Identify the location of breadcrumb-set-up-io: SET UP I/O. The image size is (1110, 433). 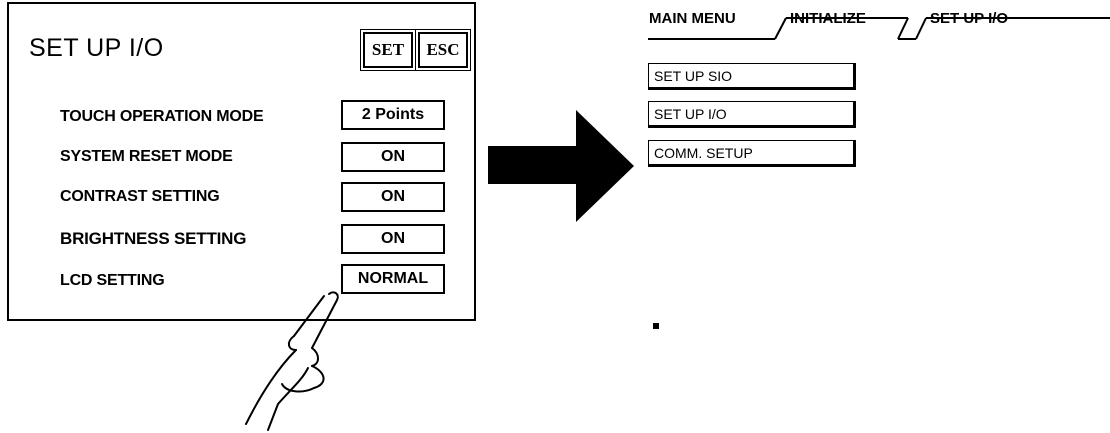
(969, 18).